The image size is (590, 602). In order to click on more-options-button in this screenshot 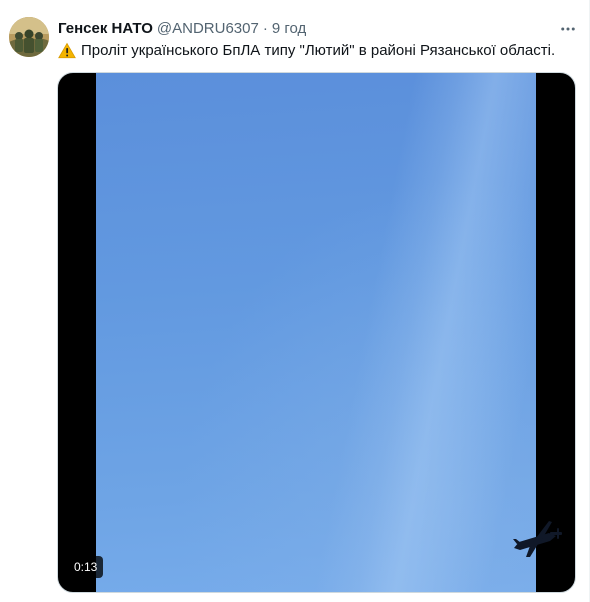, I will do `click(568, 29)`.